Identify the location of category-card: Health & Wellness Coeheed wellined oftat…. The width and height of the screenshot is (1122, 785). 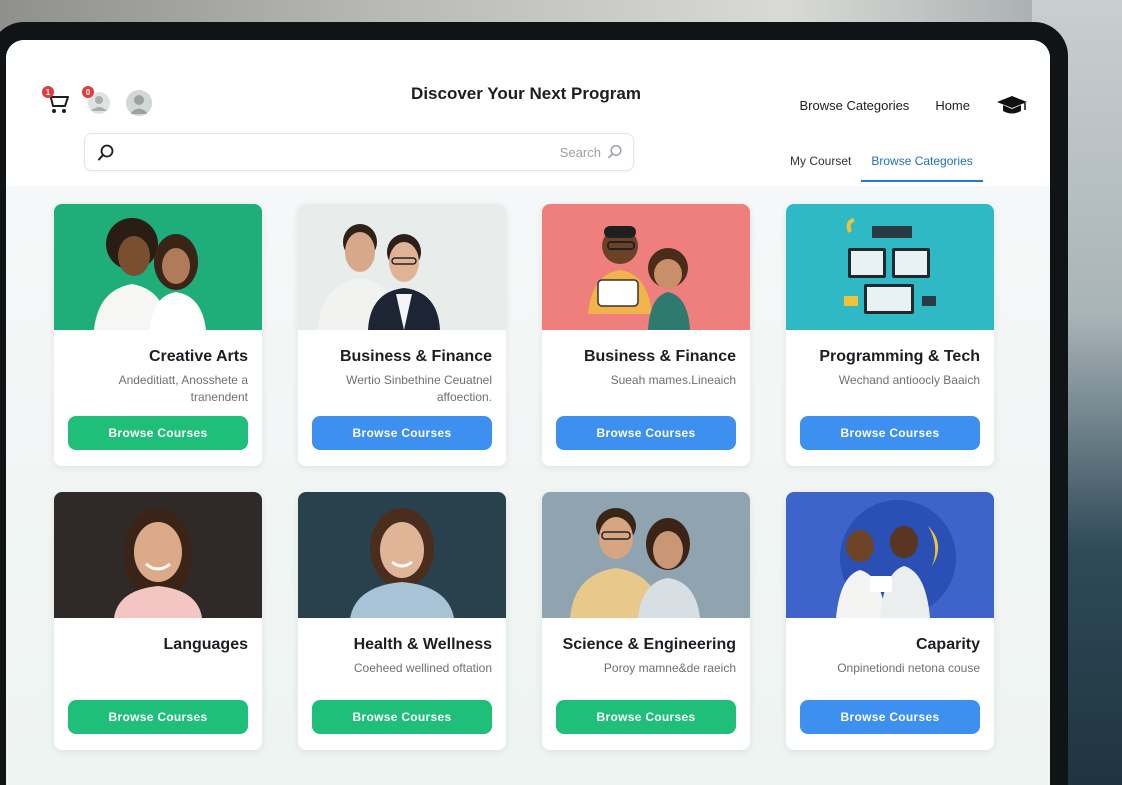
(402, 621).